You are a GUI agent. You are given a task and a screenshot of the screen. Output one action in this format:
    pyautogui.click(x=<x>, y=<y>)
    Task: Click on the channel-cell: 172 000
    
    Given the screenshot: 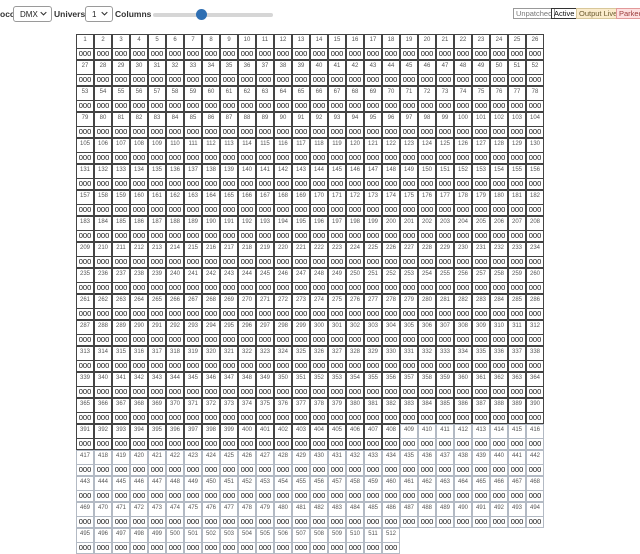 What is the action you would take?
    pyautogui.click(x=355, y=203)
    